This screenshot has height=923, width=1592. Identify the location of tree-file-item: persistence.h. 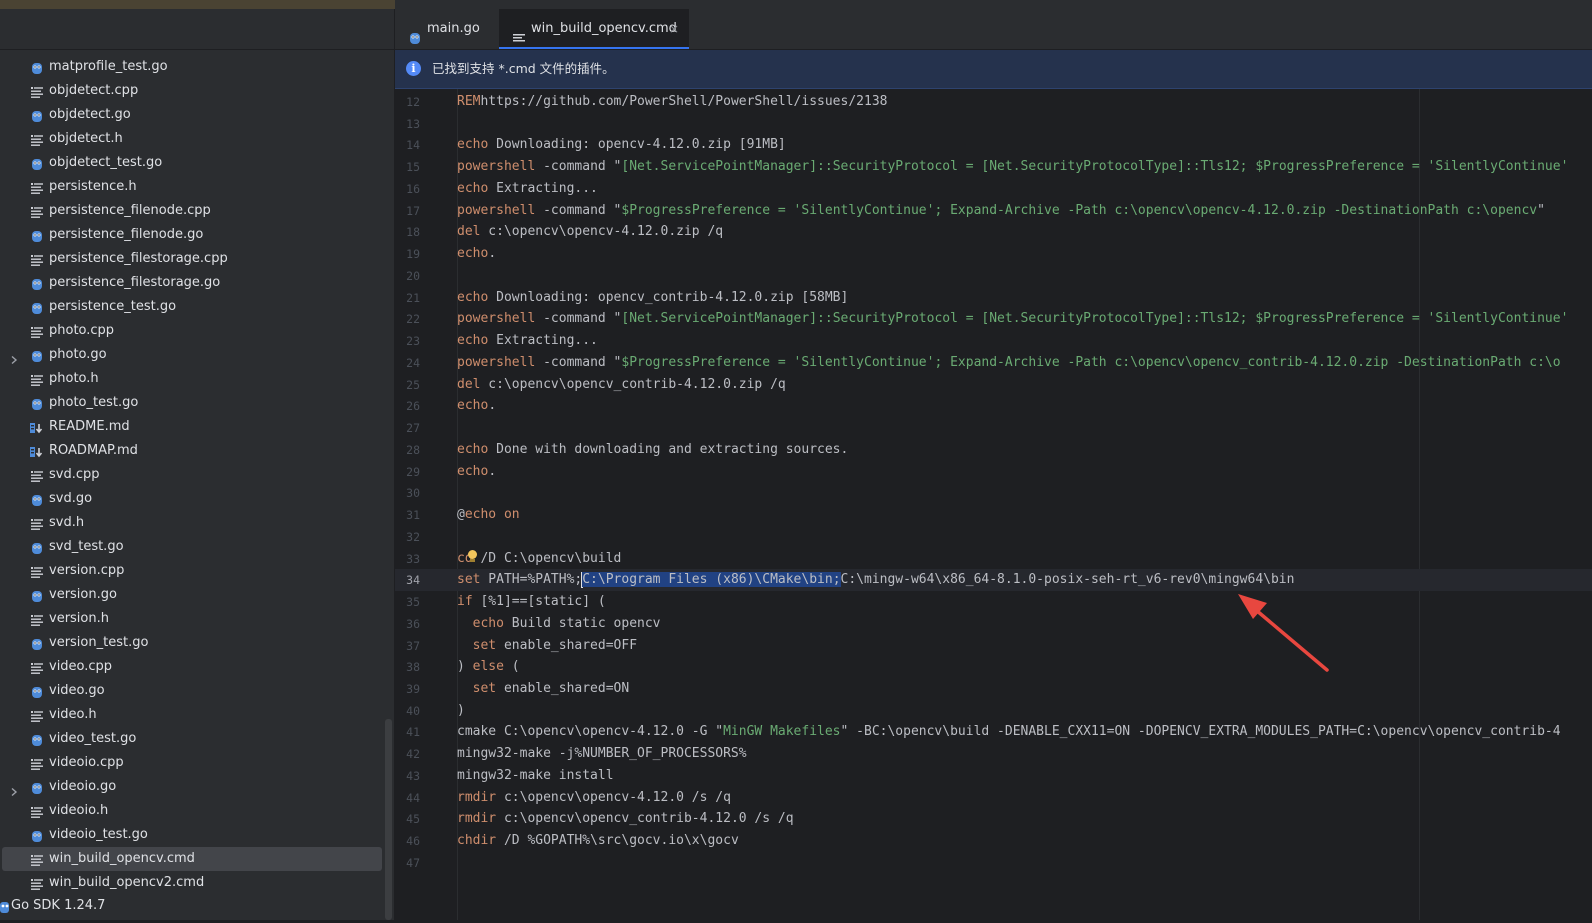
(197, 187).